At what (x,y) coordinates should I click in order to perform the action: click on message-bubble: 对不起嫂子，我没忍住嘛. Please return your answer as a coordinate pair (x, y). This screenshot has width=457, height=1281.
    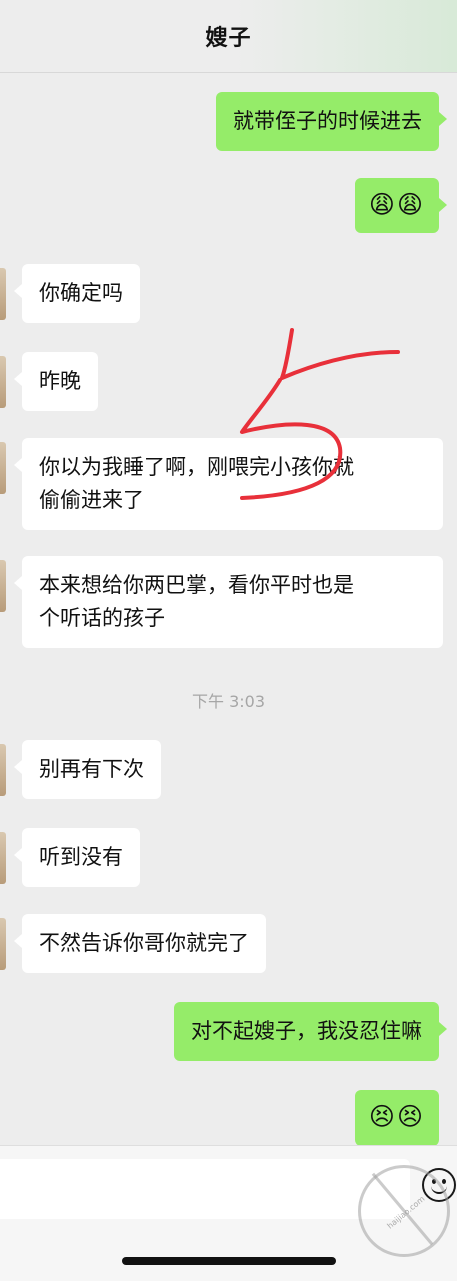
    Looking at the image, I should click on (310, 1031).